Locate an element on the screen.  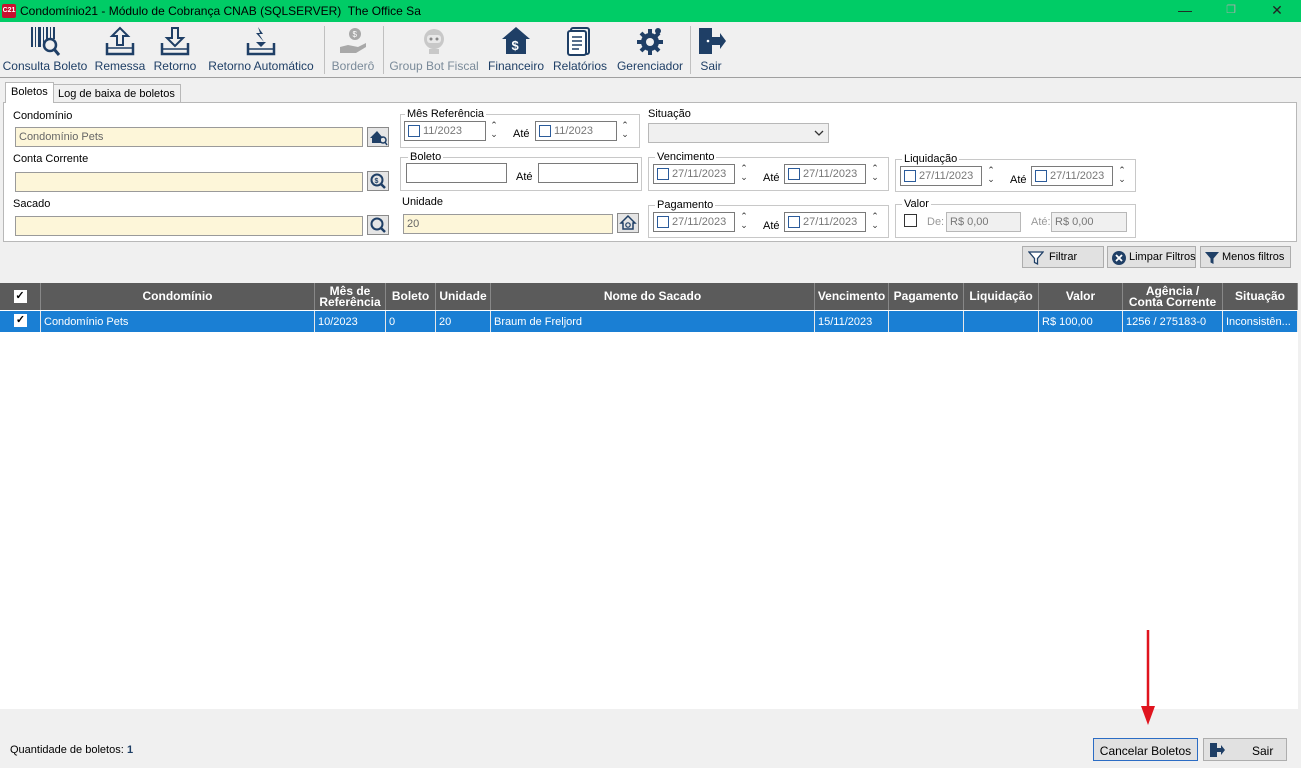
liquidacao-from-spinner: ⌃ ⌄ is located at coordinates (991, 176).